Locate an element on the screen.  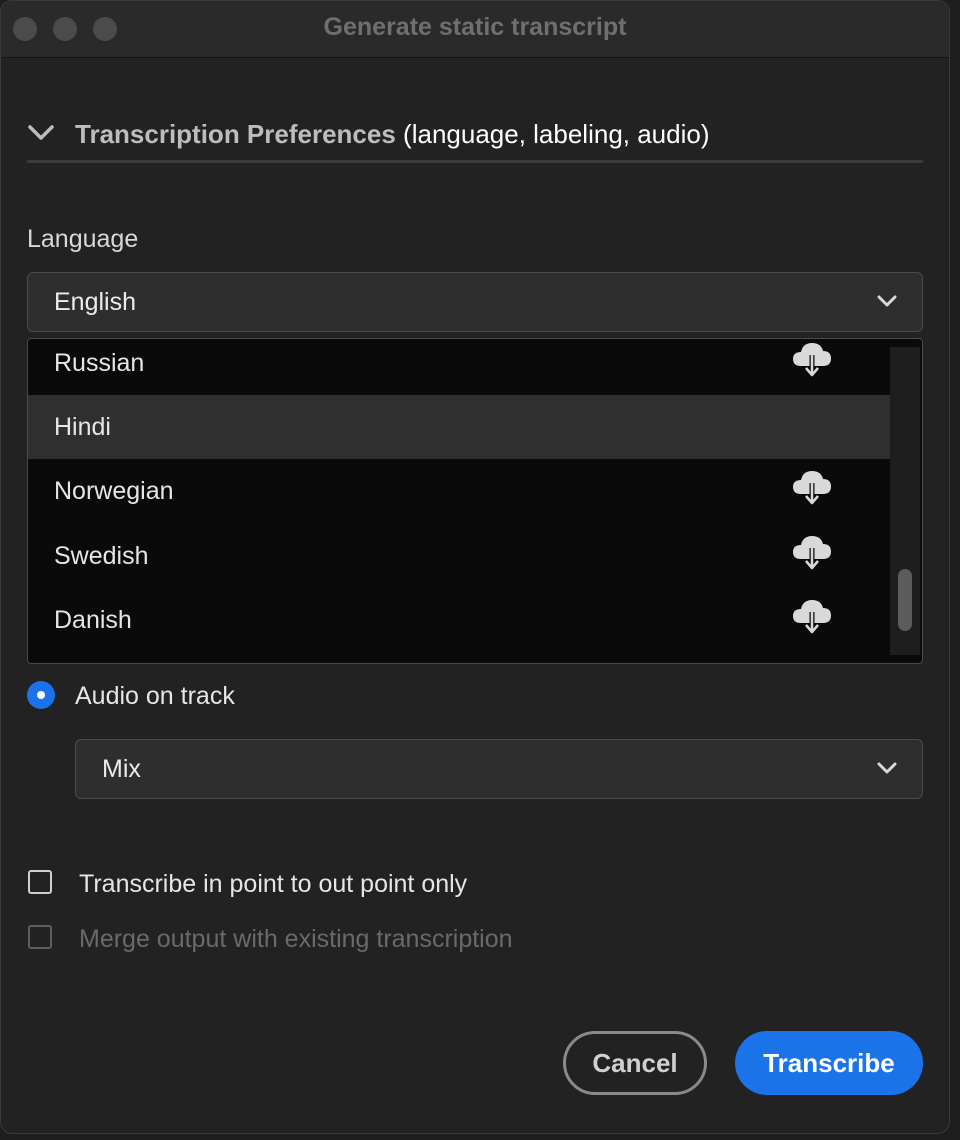
title-bar: Generate static transcript is located at coordinates (475, 29).